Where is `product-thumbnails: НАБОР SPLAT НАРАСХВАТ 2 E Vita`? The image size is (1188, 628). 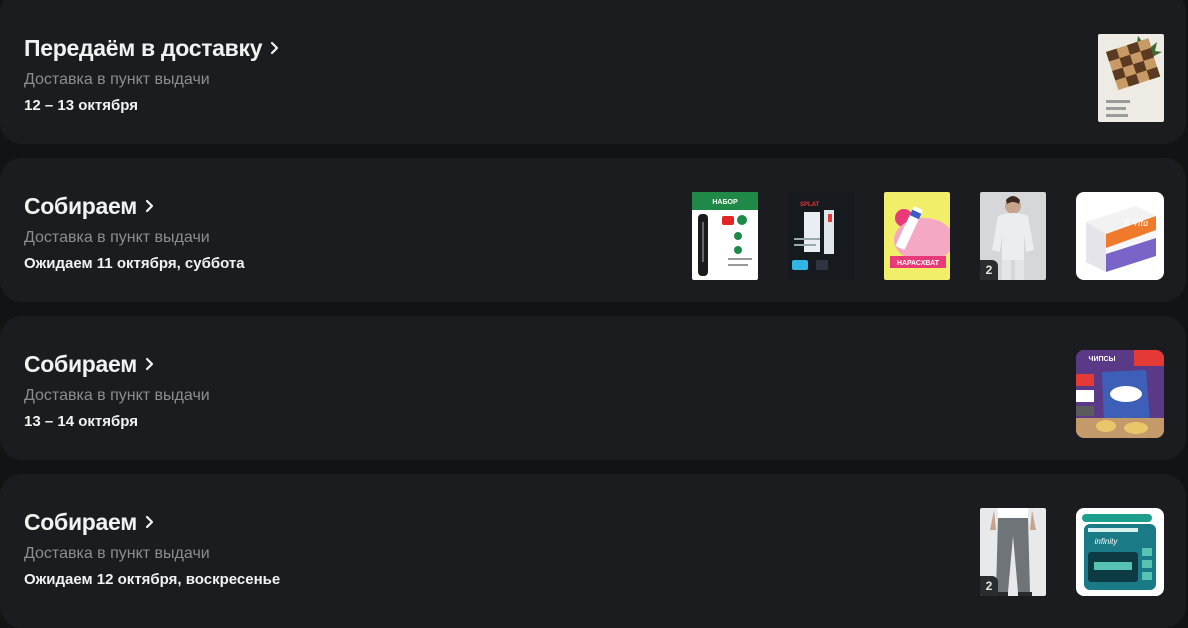
product-thumbnails: НАБОР SPLAT НАРАСХВАТ 2 E Vita is located at coordinates (928, 236).